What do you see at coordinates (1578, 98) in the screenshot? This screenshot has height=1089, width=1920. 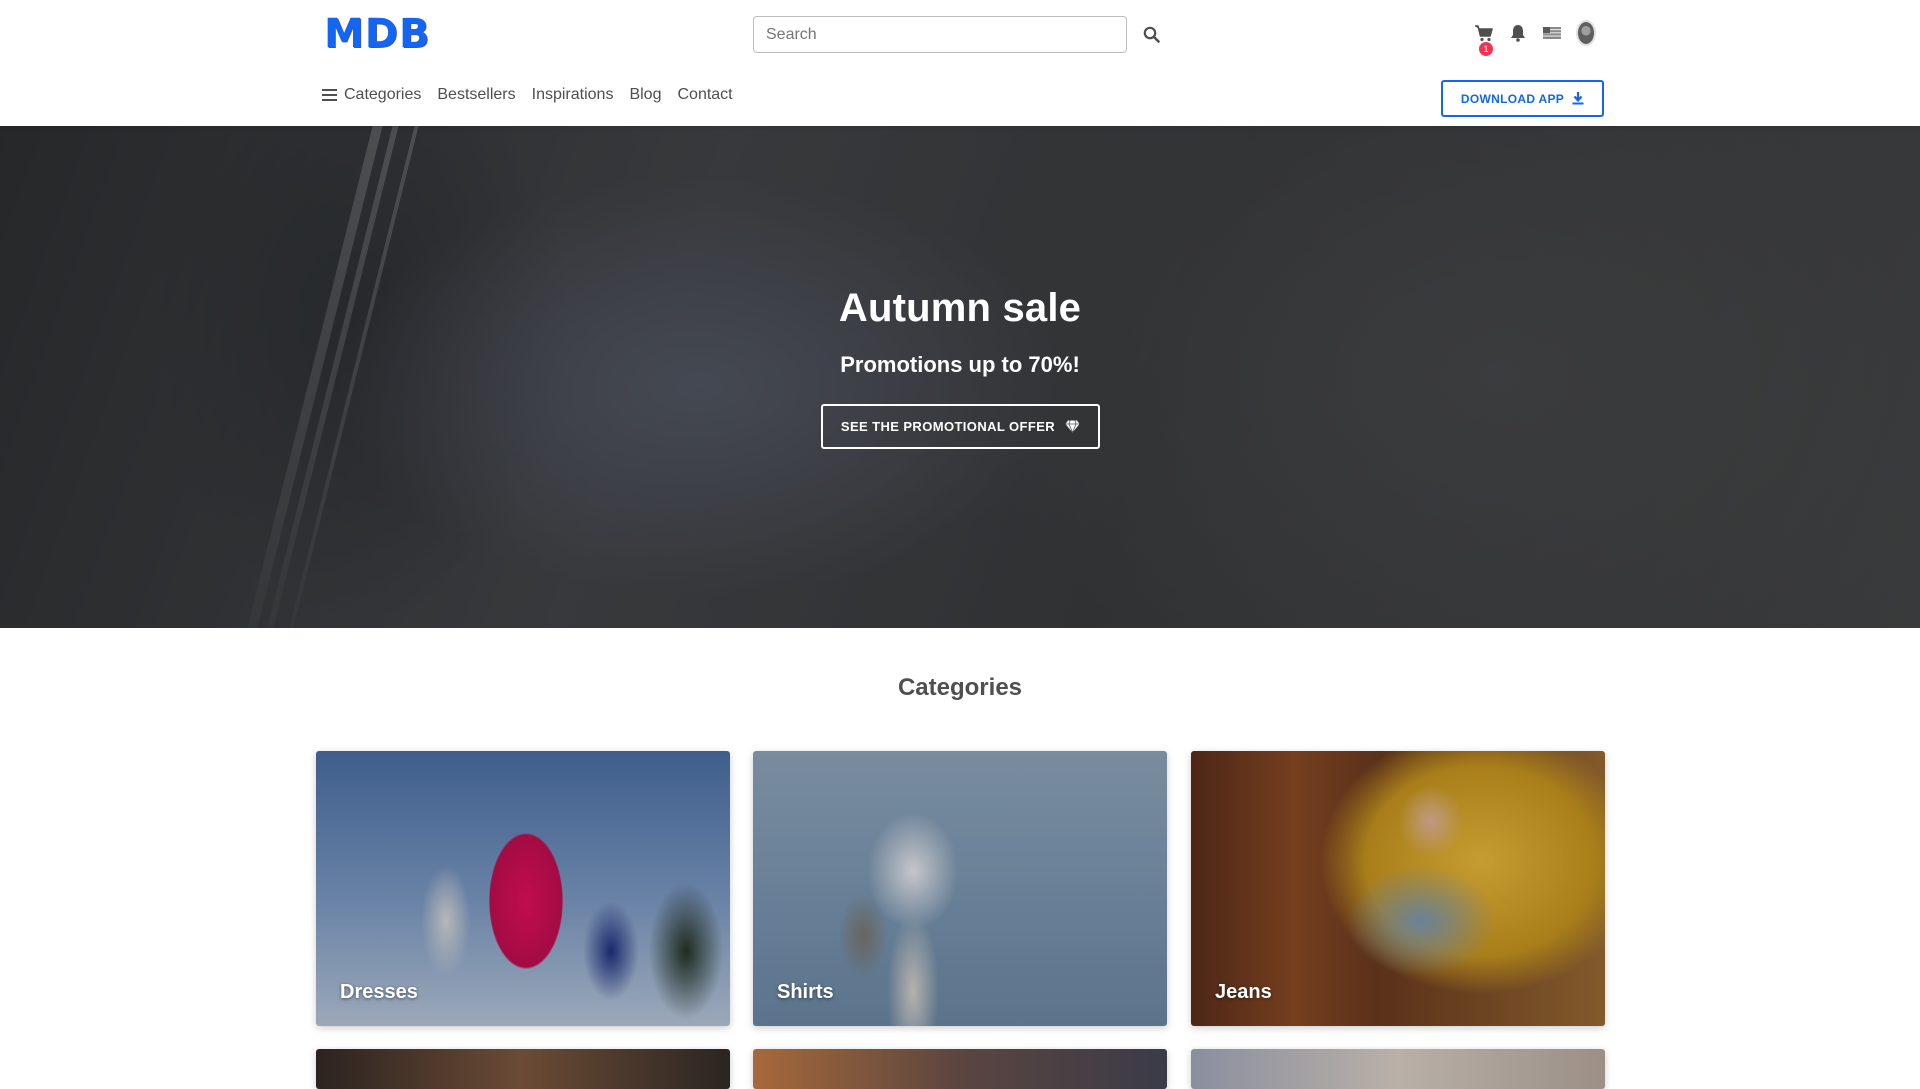 I see `download-icon` at bounding box center [1578, 98].